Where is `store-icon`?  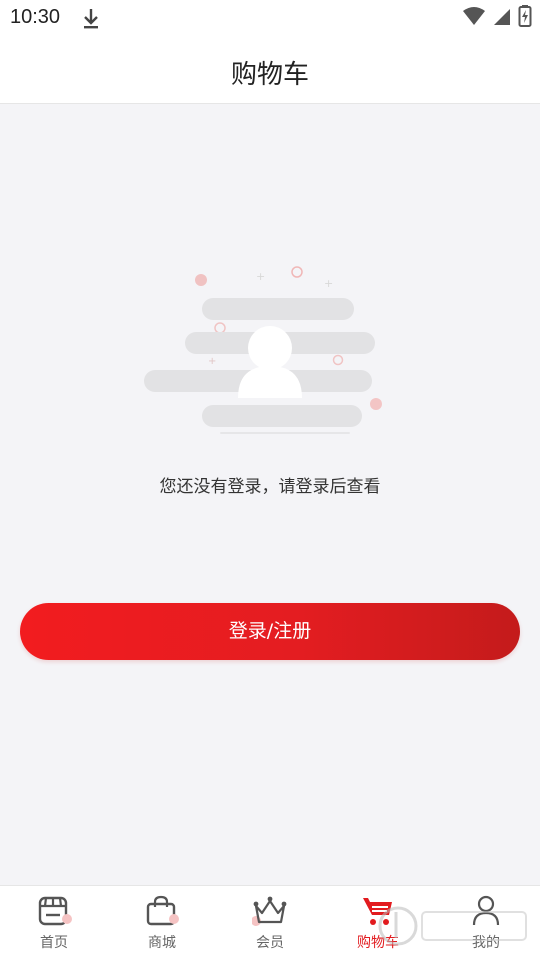
store-icon is located at coordinates (54, 911).